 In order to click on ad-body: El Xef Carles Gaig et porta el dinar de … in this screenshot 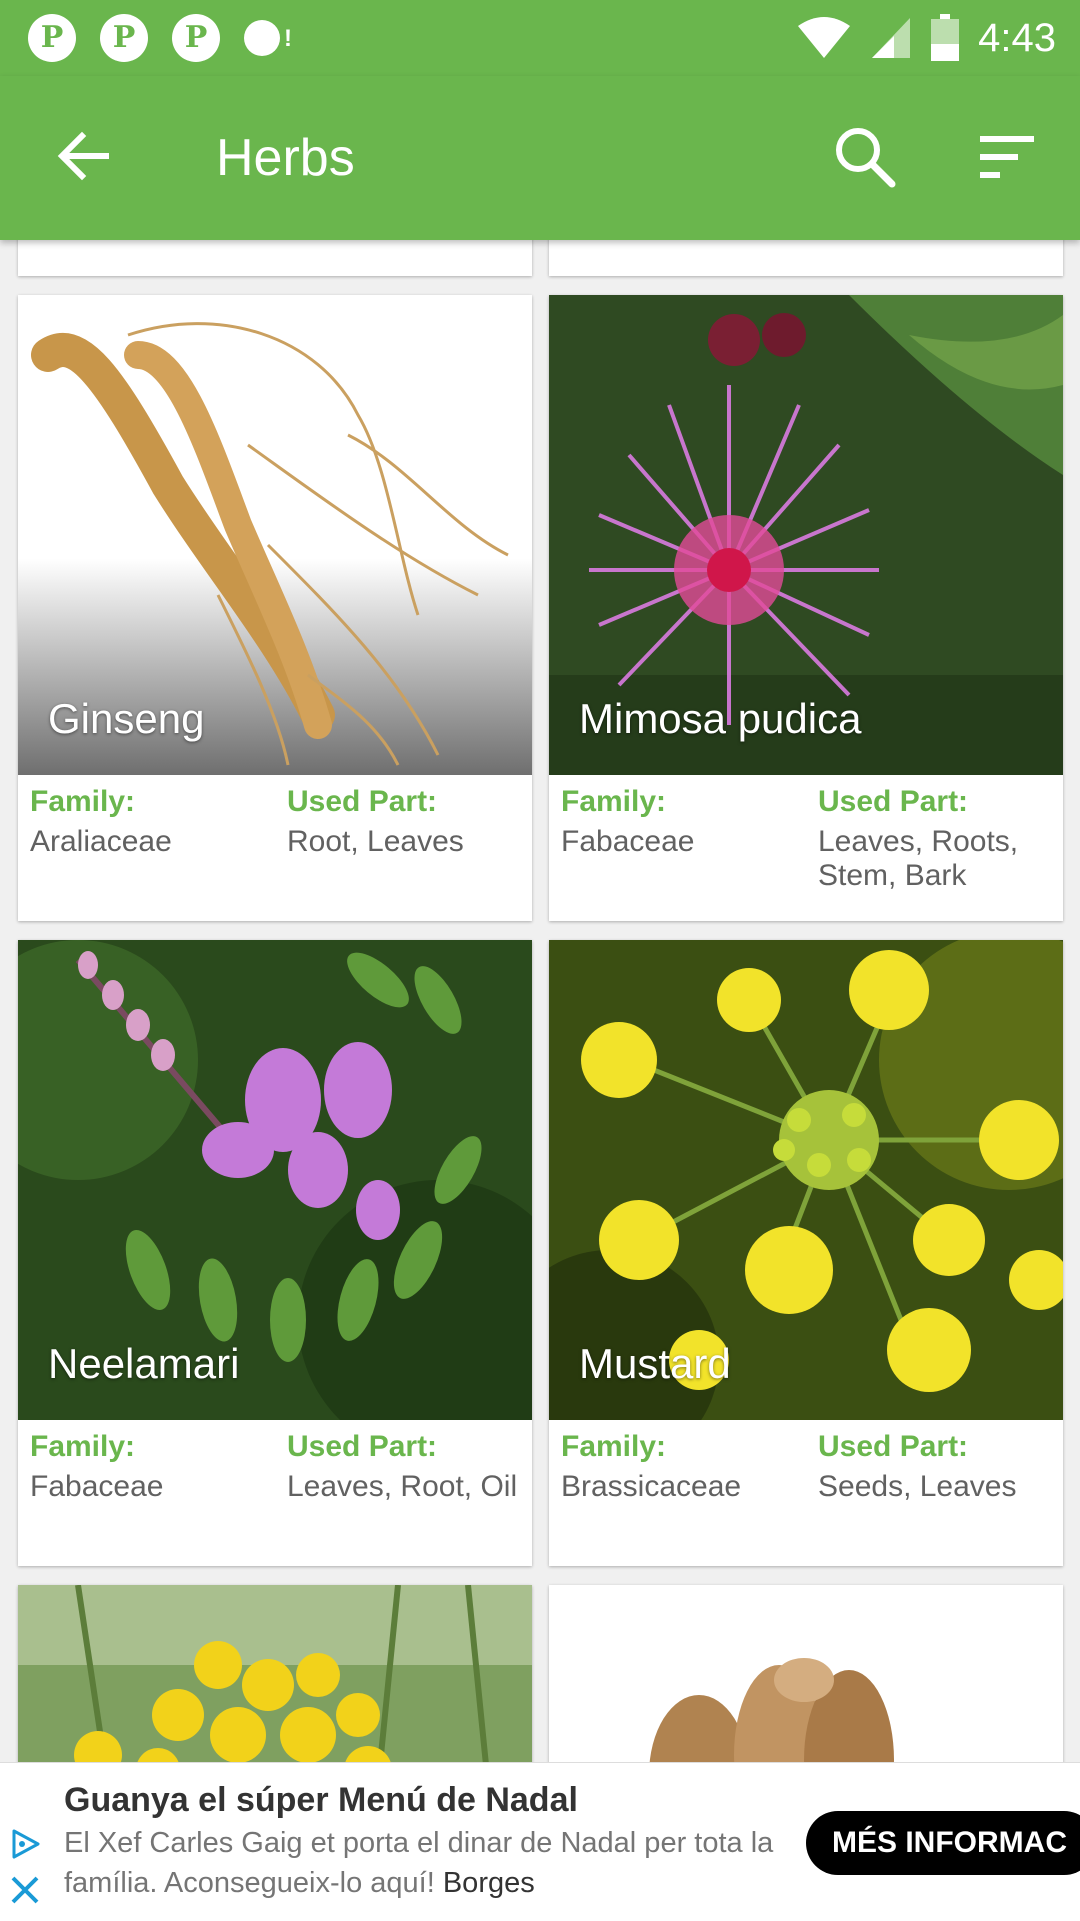, I will do `click(434, 1863)`.